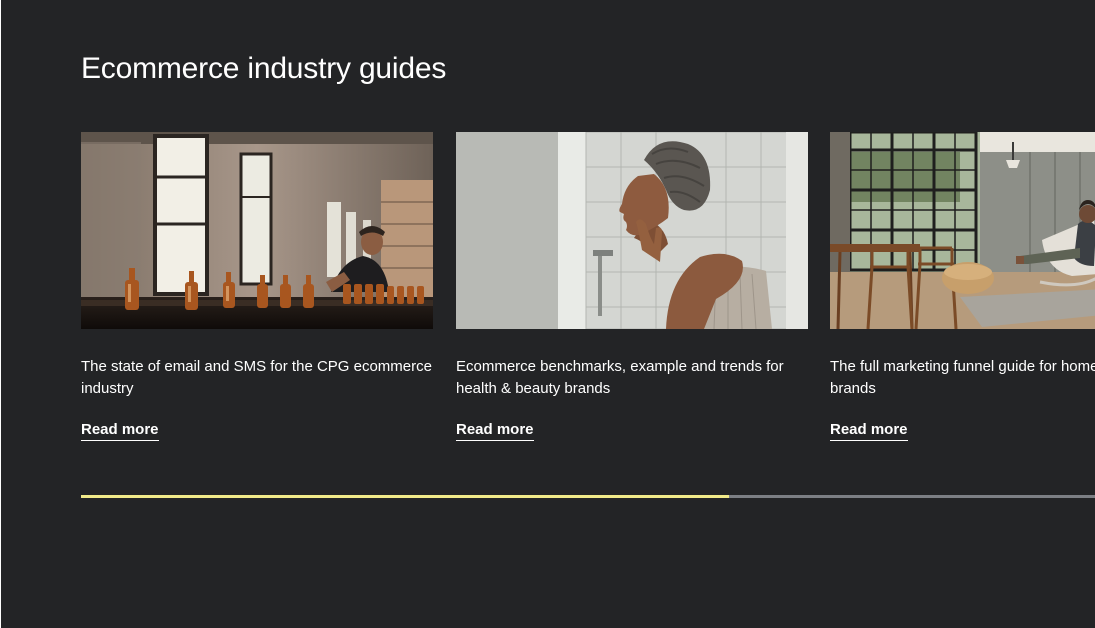 This screenshot has width=1095, height=628. Describe the element at coordinates (264, 68) in the screenshot. I see `section-title: Ecommerce industry guides` at that location.